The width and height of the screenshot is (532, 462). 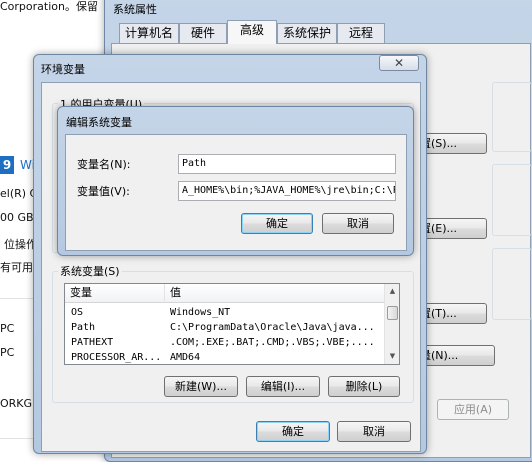 What do you see at coordinates (392, 313) in the screenshot?
I see `scroll-thumb` at bounding box center [392, 313].